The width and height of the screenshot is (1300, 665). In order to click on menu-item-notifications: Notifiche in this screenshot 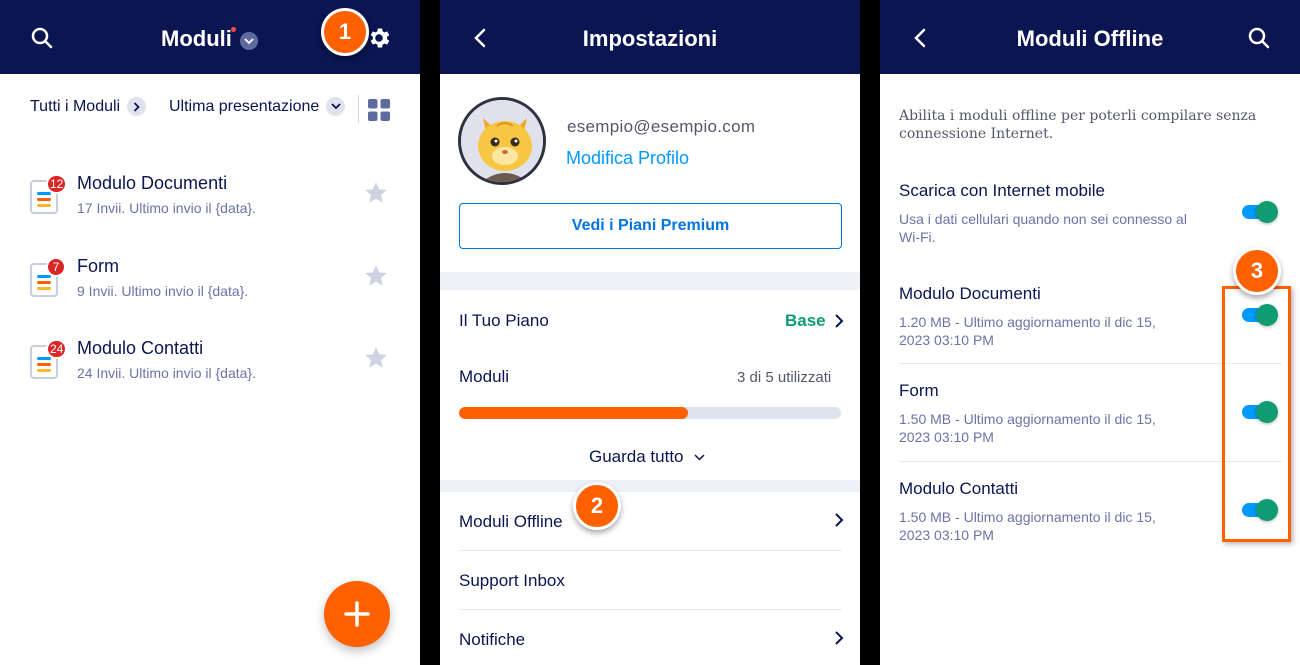, I will do `click(650, 637)`.